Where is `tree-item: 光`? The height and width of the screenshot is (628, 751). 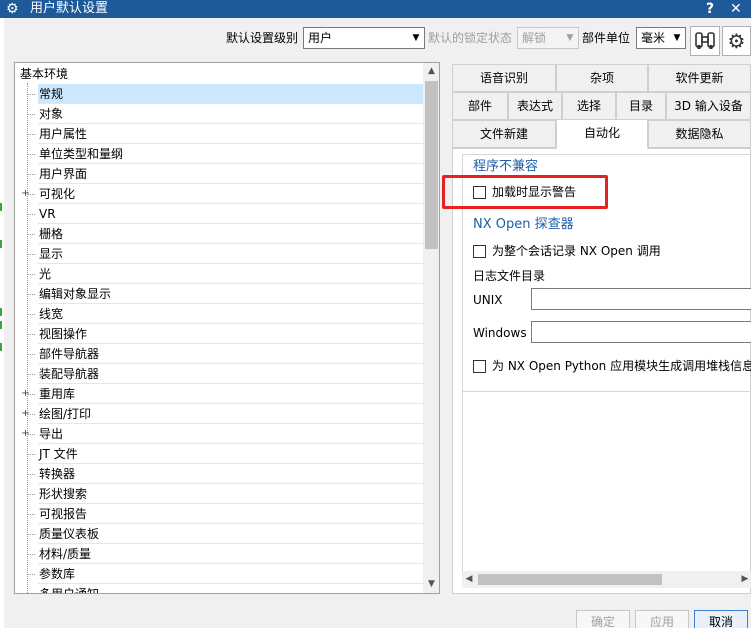 tree-item: 光 is located at coordinates (219, 274).